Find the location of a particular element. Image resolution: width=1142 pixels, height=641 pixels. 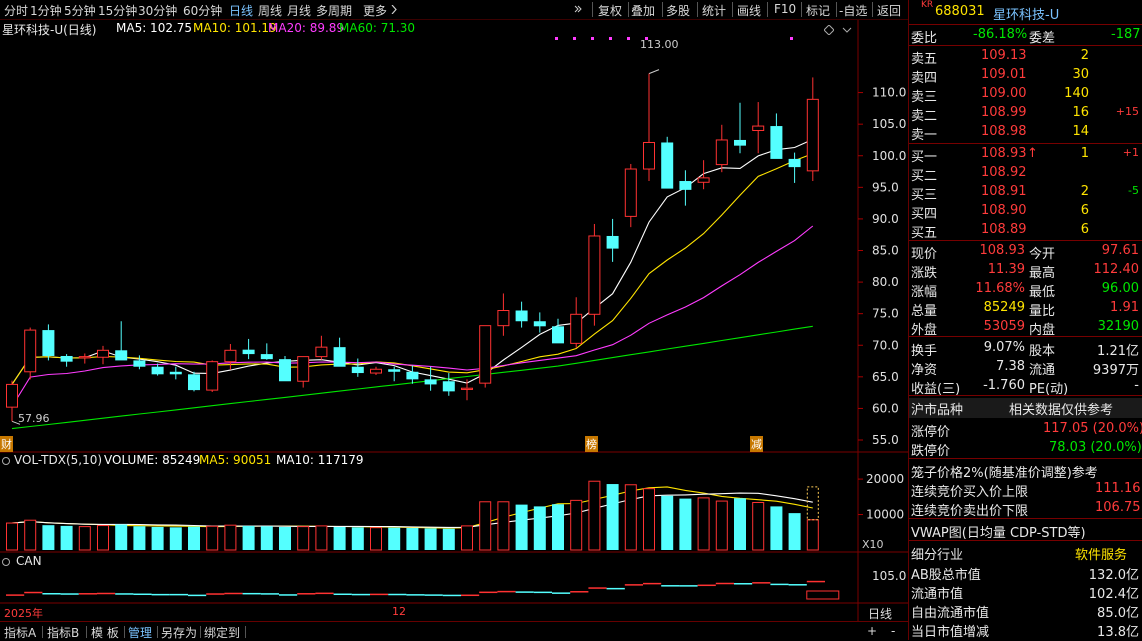

period-tab: 60分钟 is located at coordinates (202, 10).